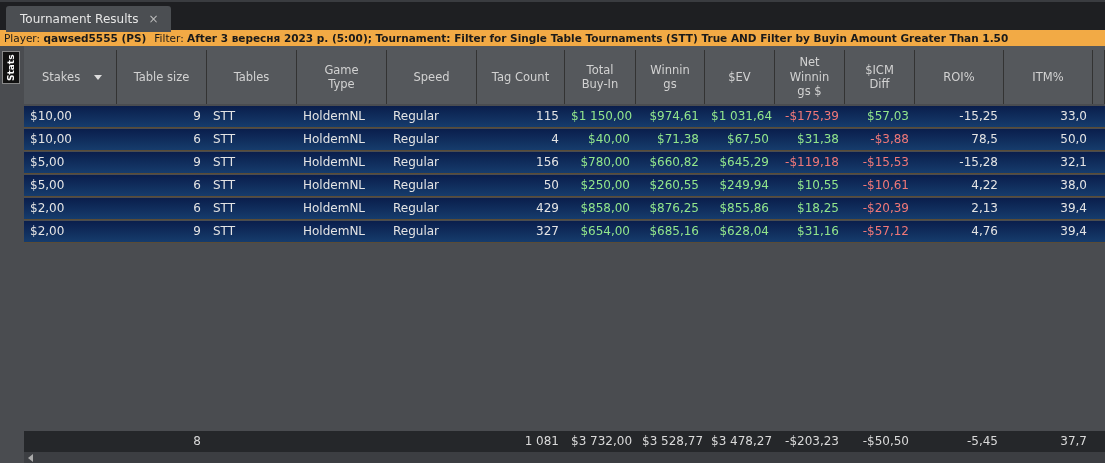 This screenshot has height=463, width=1105. What do you see at coordinates (609, 139) in the screenshot?
I see `table-cell-text: $40,00` at bounding box center [609, 139].